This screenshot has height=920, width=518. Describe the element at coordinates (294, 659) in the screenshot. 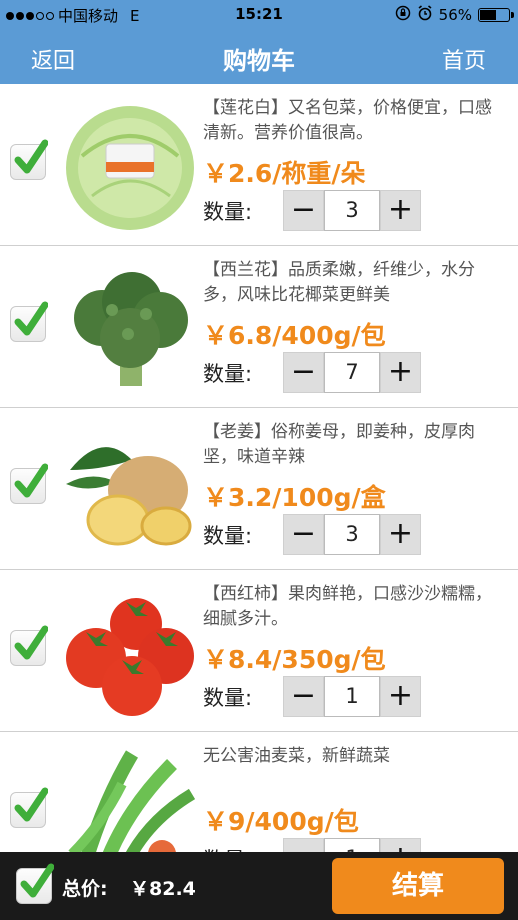

I see `product-price: ￥8.4/350g/包` at that location.